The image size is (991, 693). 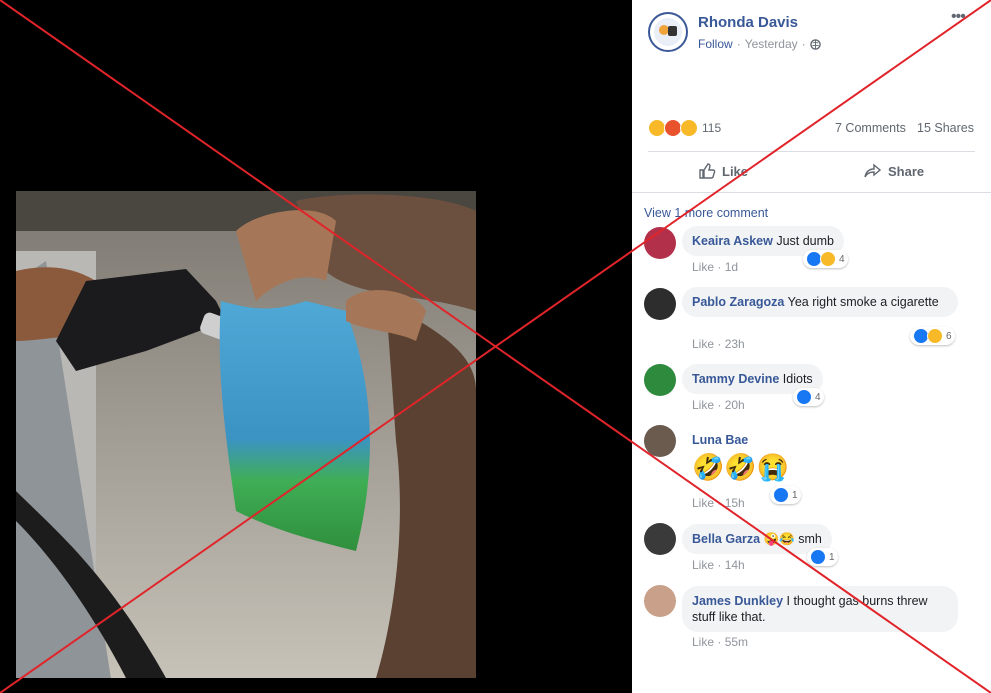 What do you see at coordinates (735, 565) in the screenshot?
I see `comment-time: 14h` at bounding box center [735, 565].